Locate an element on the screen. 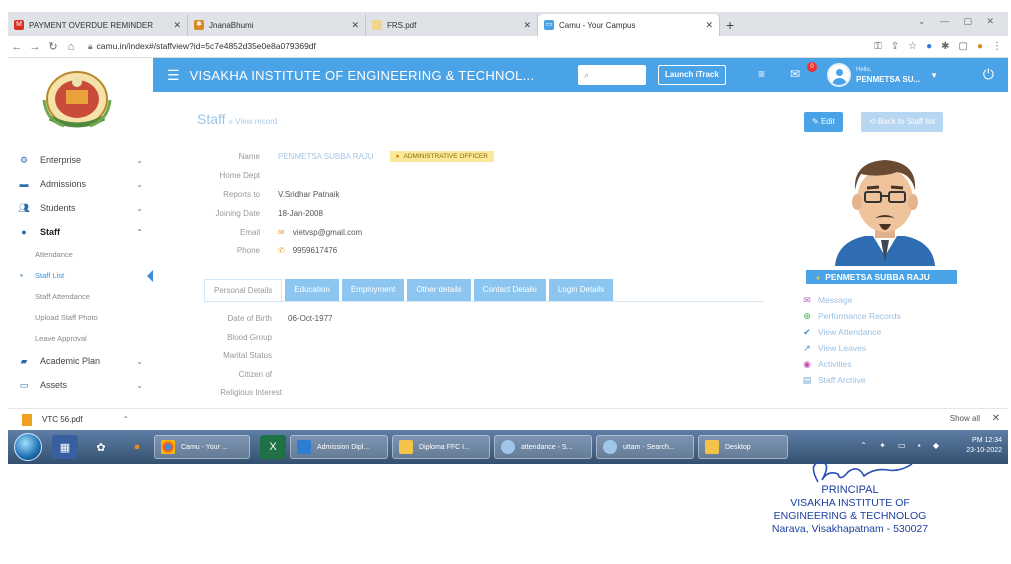 The width and height of the screenshot is (1011, 564). mail-icon: ✉ is located at coordinates (795, 74).